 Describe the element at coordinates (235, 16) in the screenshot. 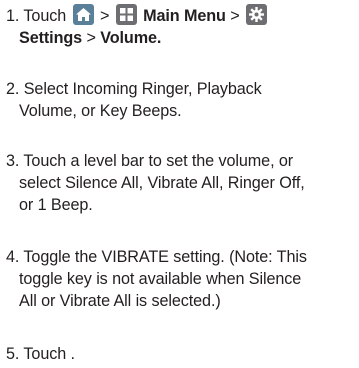

I see `step-1-sep-2: >` at that location.